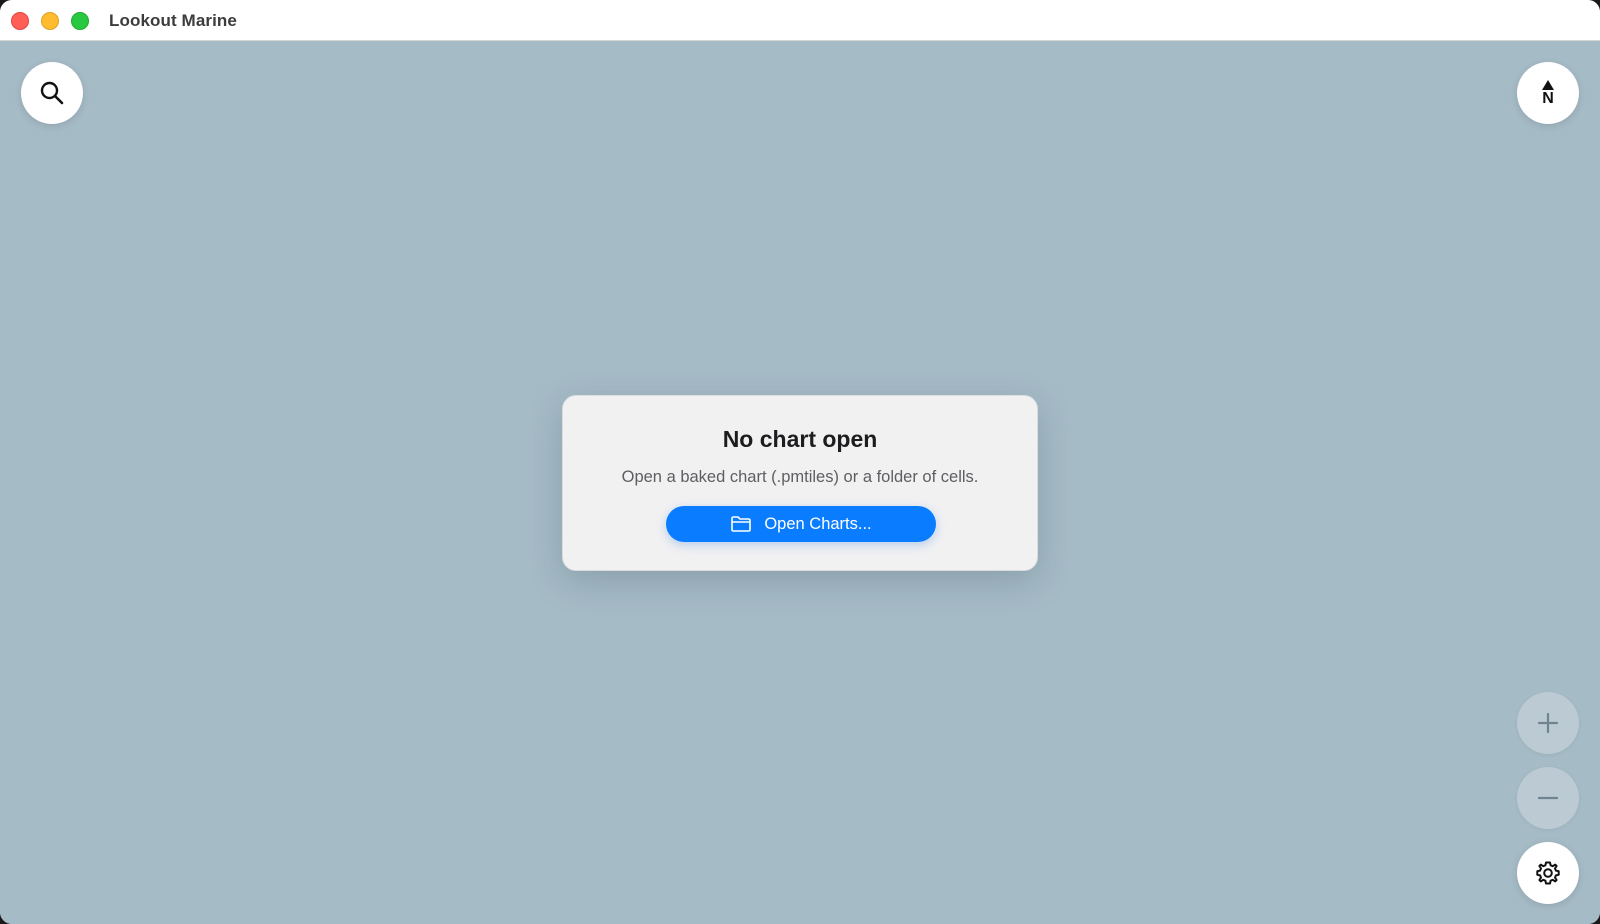 This screenshot has height=924, width=1600. What do you see at coordinates (80, 21) in the screenshot?
I see `maximize-window-button` at bounding box center [80, 21].